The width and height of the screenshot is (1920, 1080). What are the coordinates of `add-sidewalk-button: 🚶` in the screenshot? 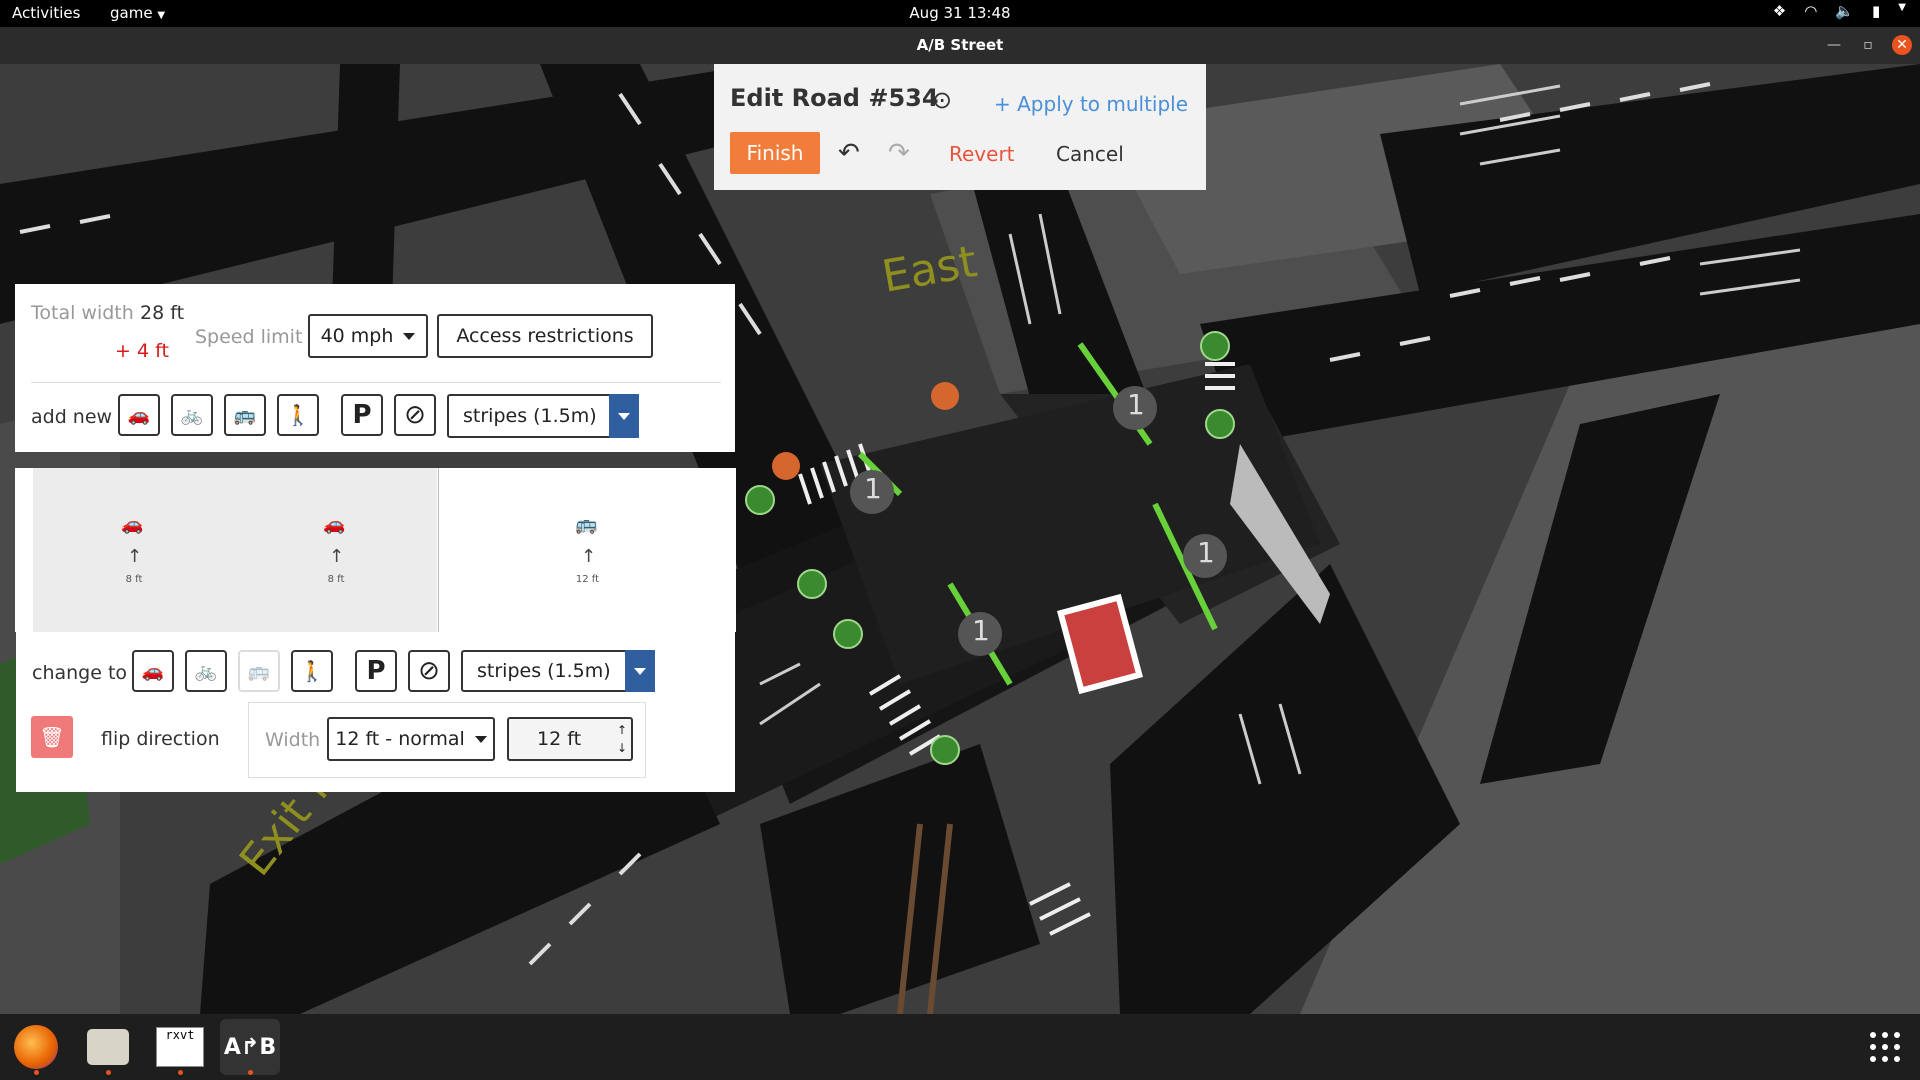 It's located at (298, 415).